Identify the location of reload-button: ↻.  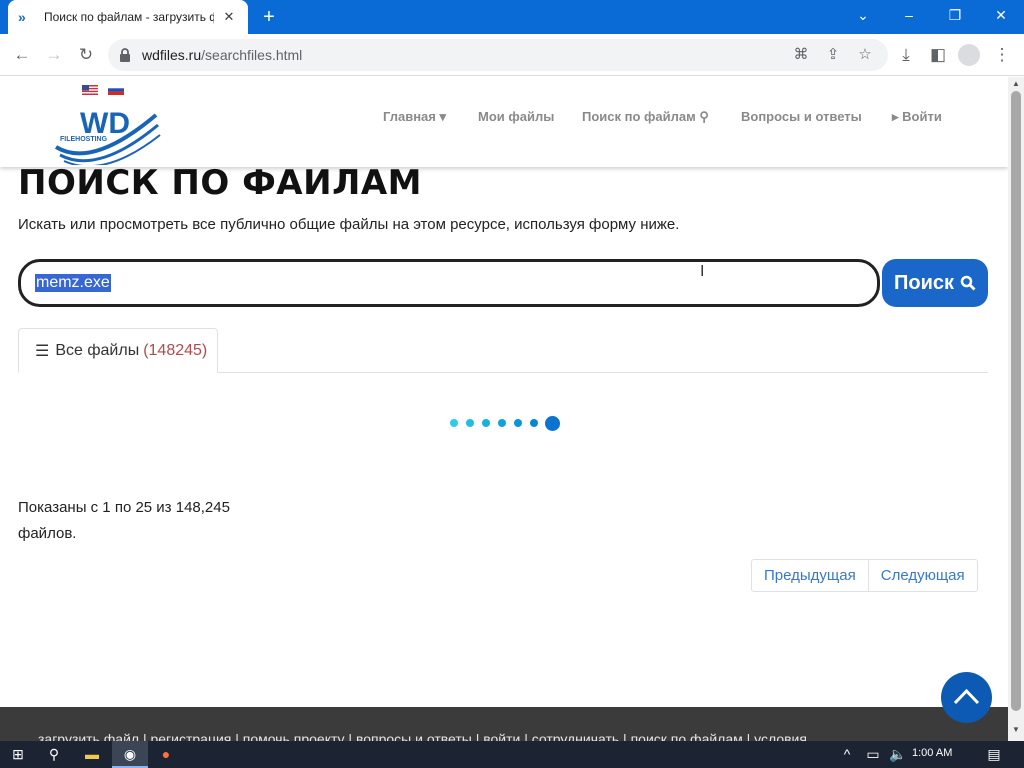
(86, 55).